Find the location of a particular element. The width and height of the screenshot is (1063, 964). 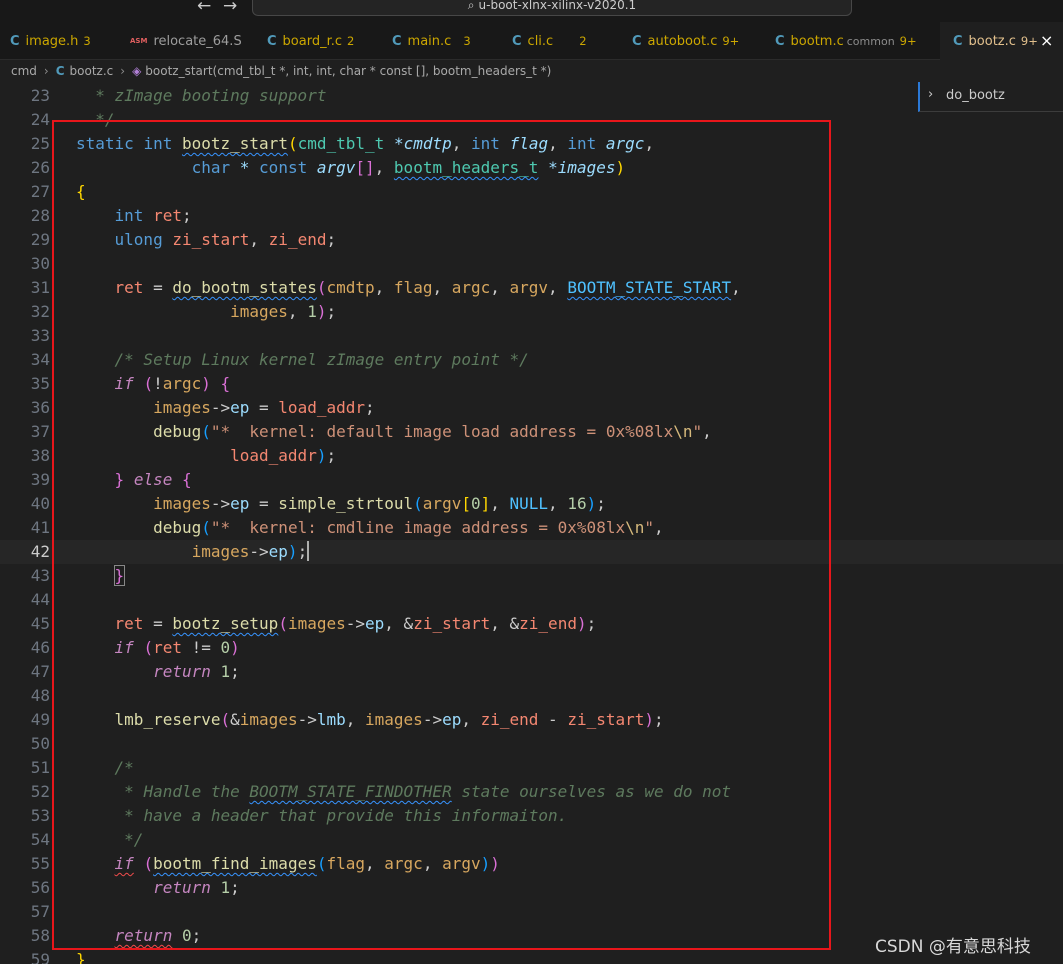

code-text: return 0; is located at coordinates (158, 935).